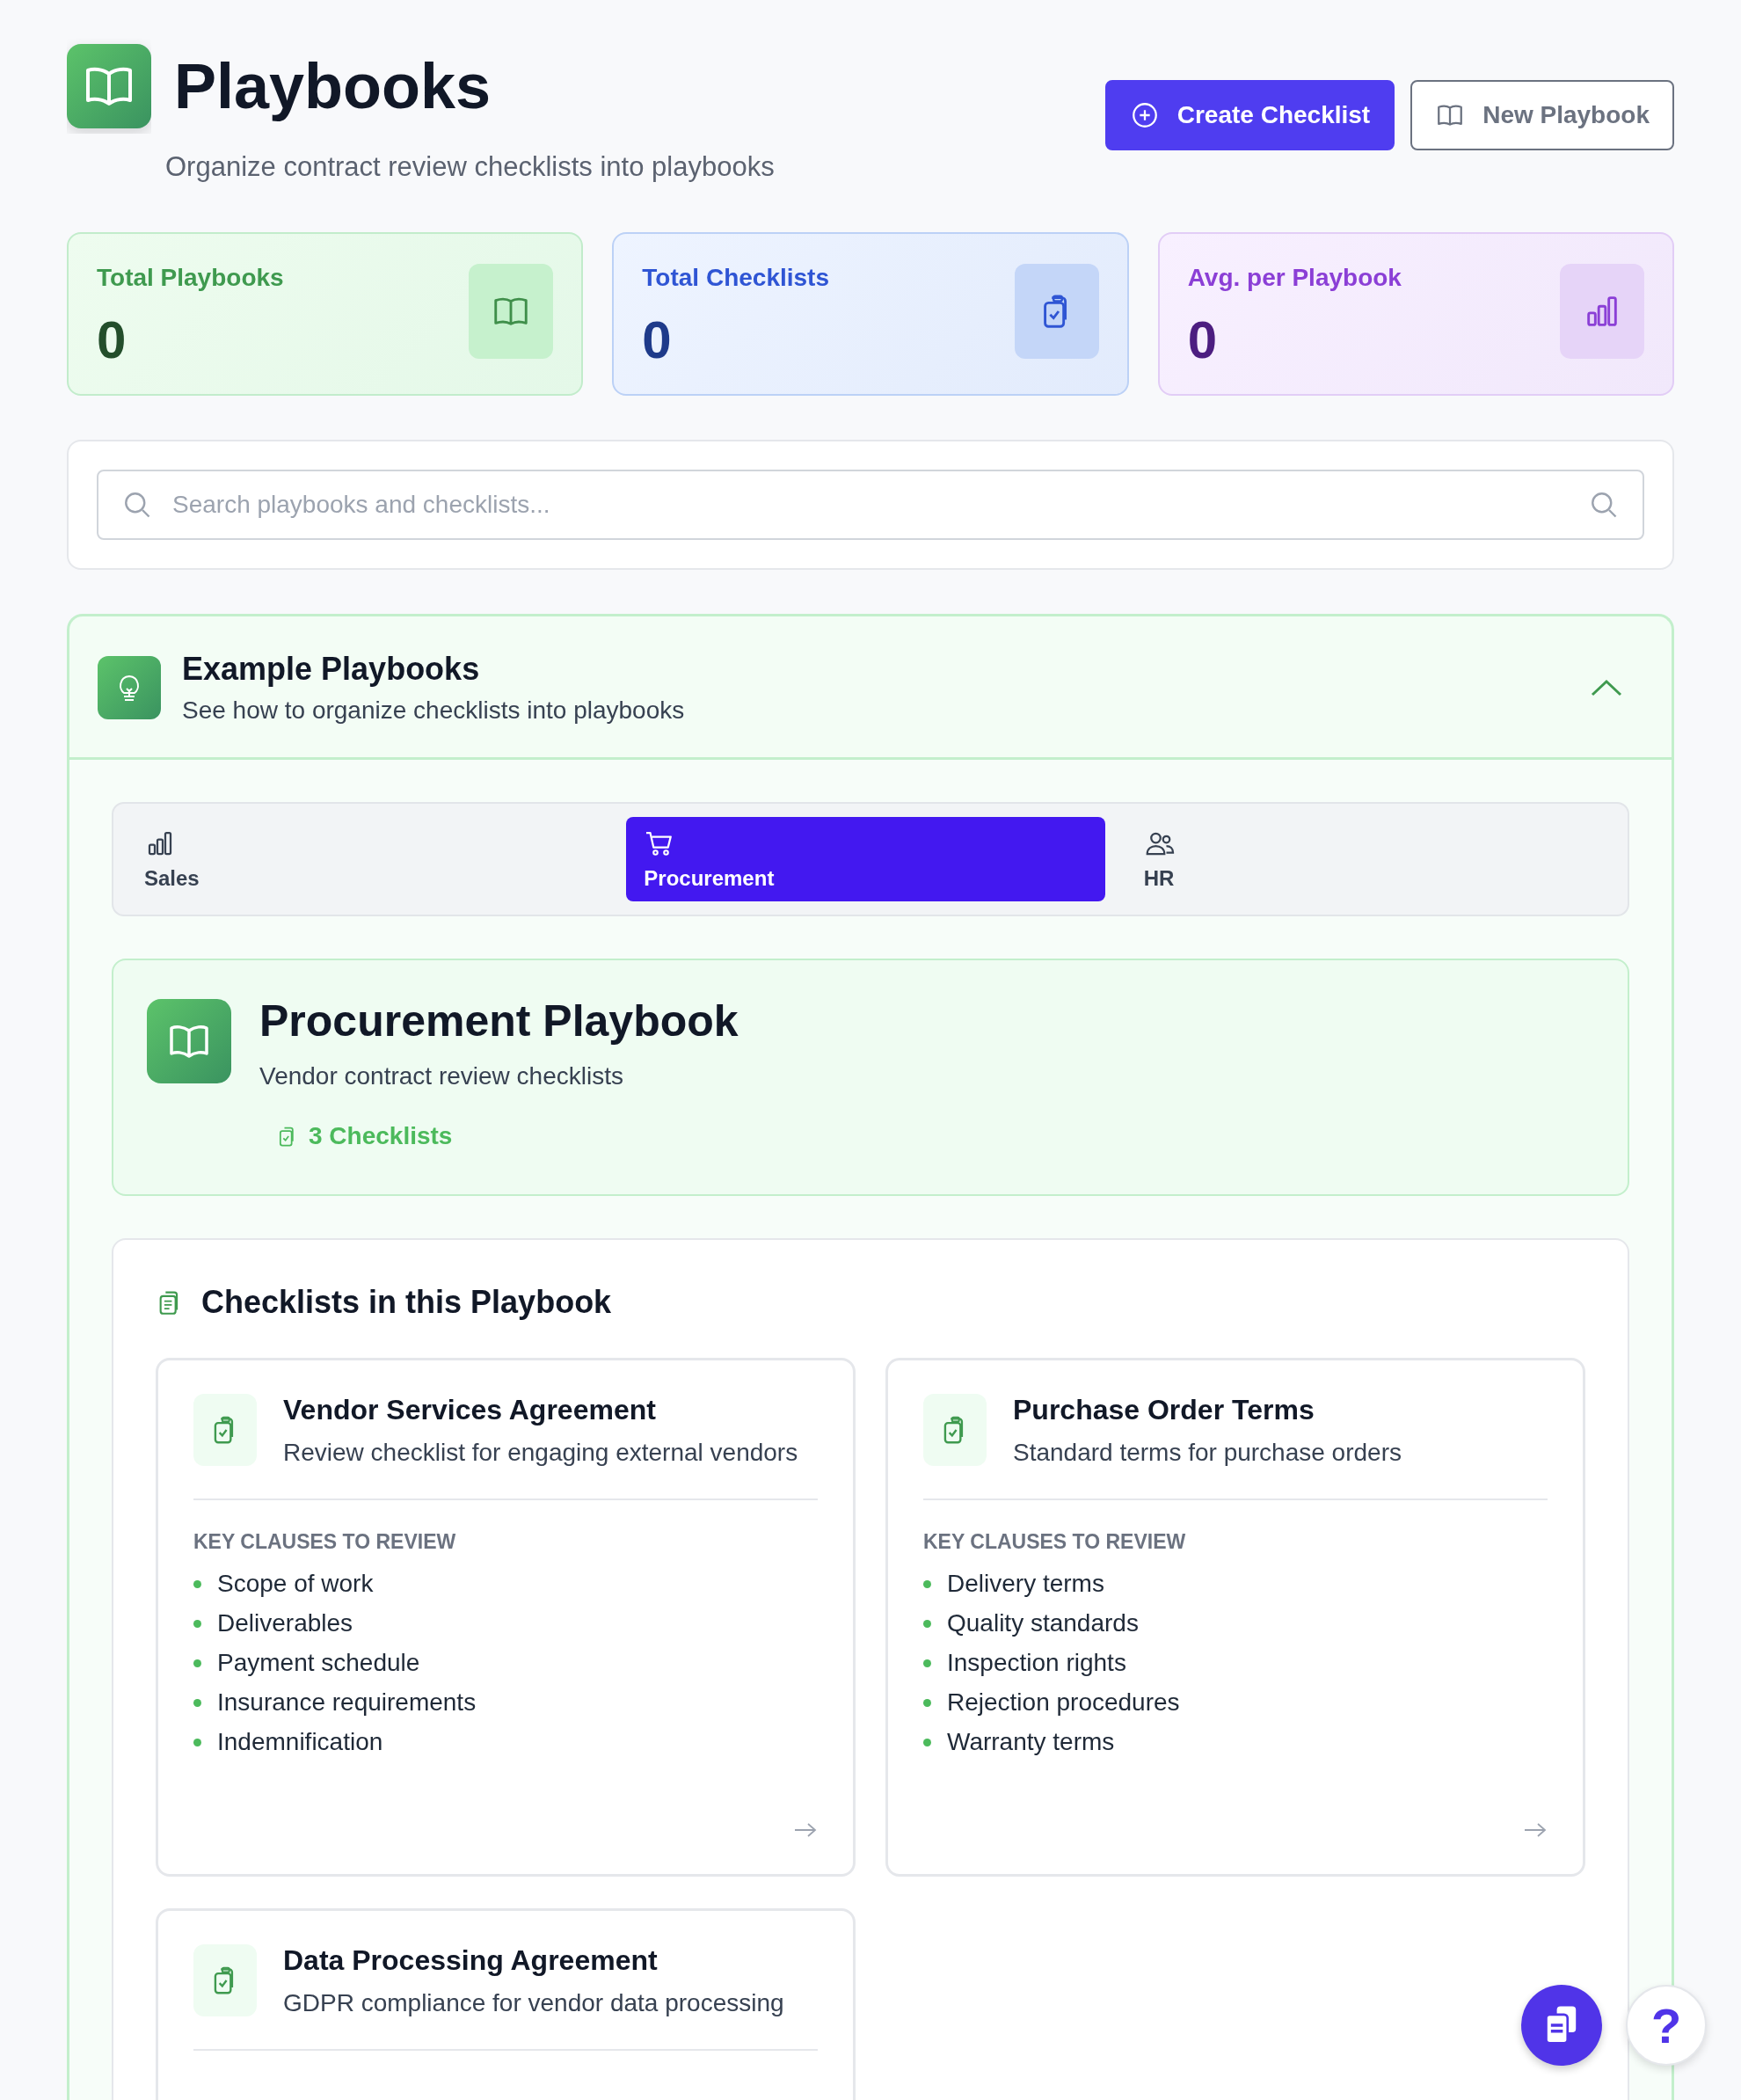 Image resolution: width=1741 pixels, height=2100 pixels. What do you see at coordinates (506, 1618) in the screenshot?
I see `checklist-card: Vendor Services Agreement Review checklist for engaging external vendors KEY CLAUSES TO REVIEW Scope of work Deliverables Payment schedule Insurance requirements Indemnification` at bounding box center [506, 1618].